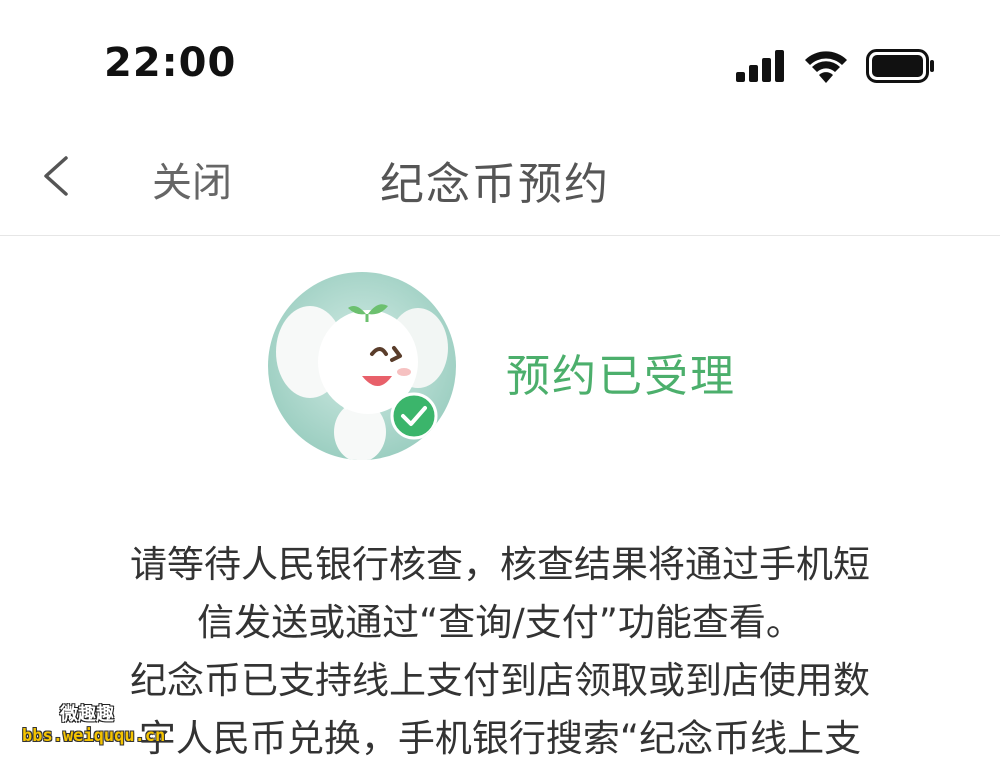 The height and width of the screenshot is (768, 1000). I want to click on page-title: 纪念币预约, so click(495, 184).